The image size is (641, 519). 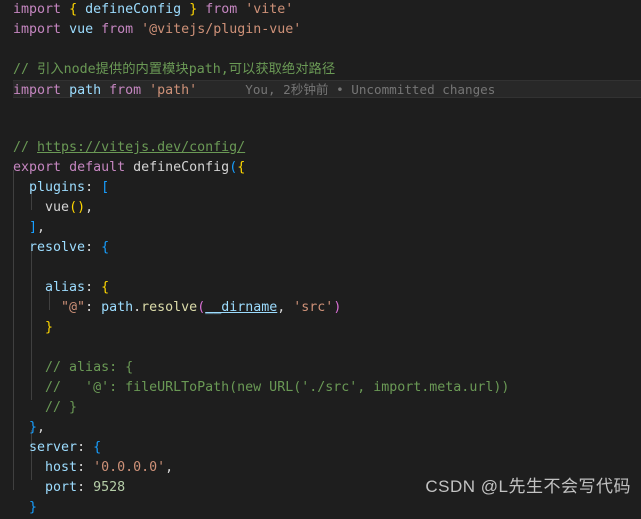 I want to click on git-blame-annotation: You, 2秒钟前 • Uncommitted changes, so click(x=370, y=89).